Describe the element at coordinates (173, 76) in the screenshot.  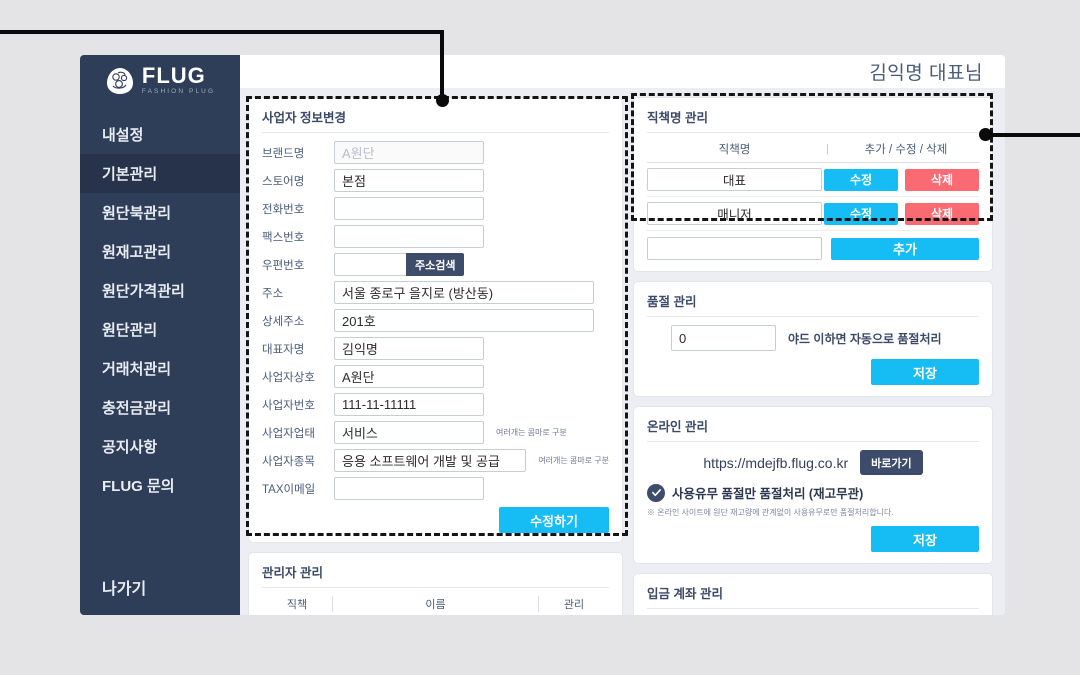
I see `logo-main-text: FLUG` at that location.